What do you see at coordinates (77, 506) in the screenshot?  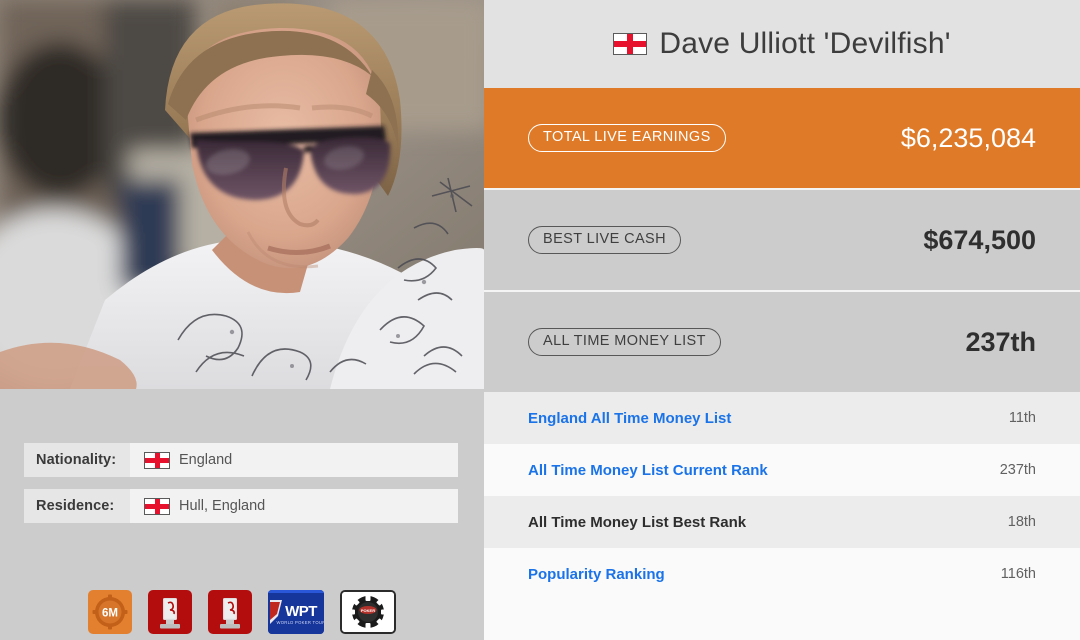 I see `info-label-residence: Residence:` at bounding box center [77, 506].